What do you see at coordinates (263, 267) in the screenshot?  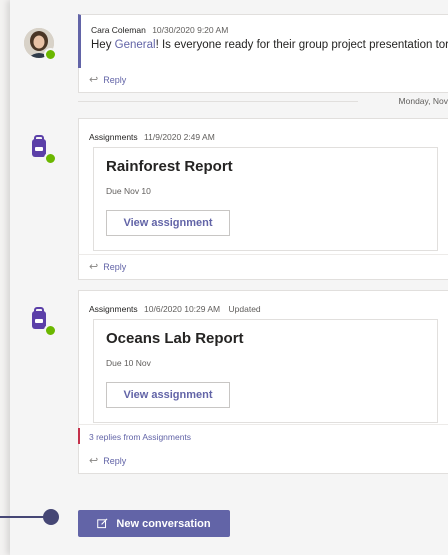 I see `assignment-reply-area: ↩ Reply` at bounding box center [263, 267].